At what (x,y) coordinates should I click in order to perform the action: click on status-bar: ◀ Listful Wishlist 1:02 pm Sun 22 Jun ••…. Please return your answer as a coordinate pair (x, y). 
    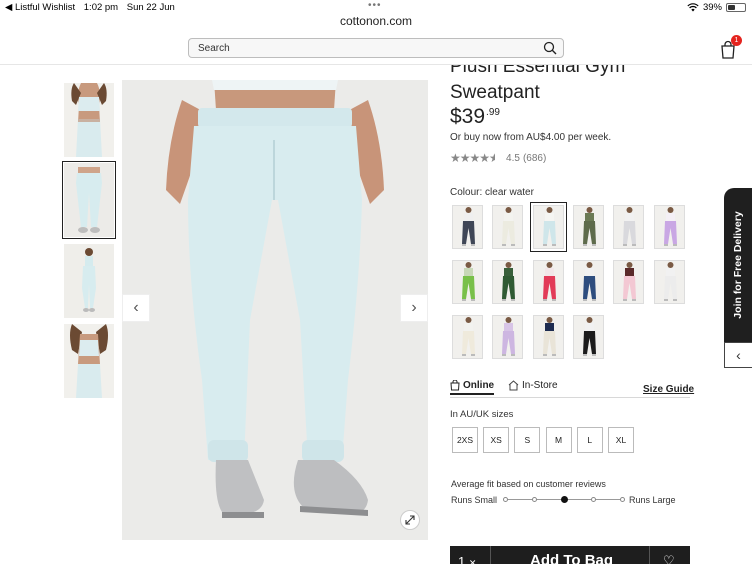
    Looking at the image, I should click on (376, 7).